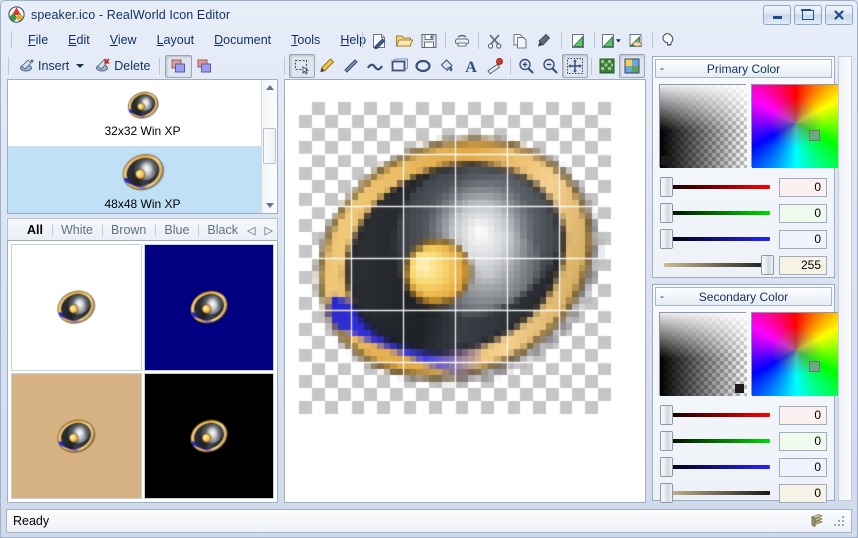 The height and width of the screenshot is (538, 858). Describe the element at coordinates (208, 307) in the screenshot. I see `preview-cell-blue` at that location.